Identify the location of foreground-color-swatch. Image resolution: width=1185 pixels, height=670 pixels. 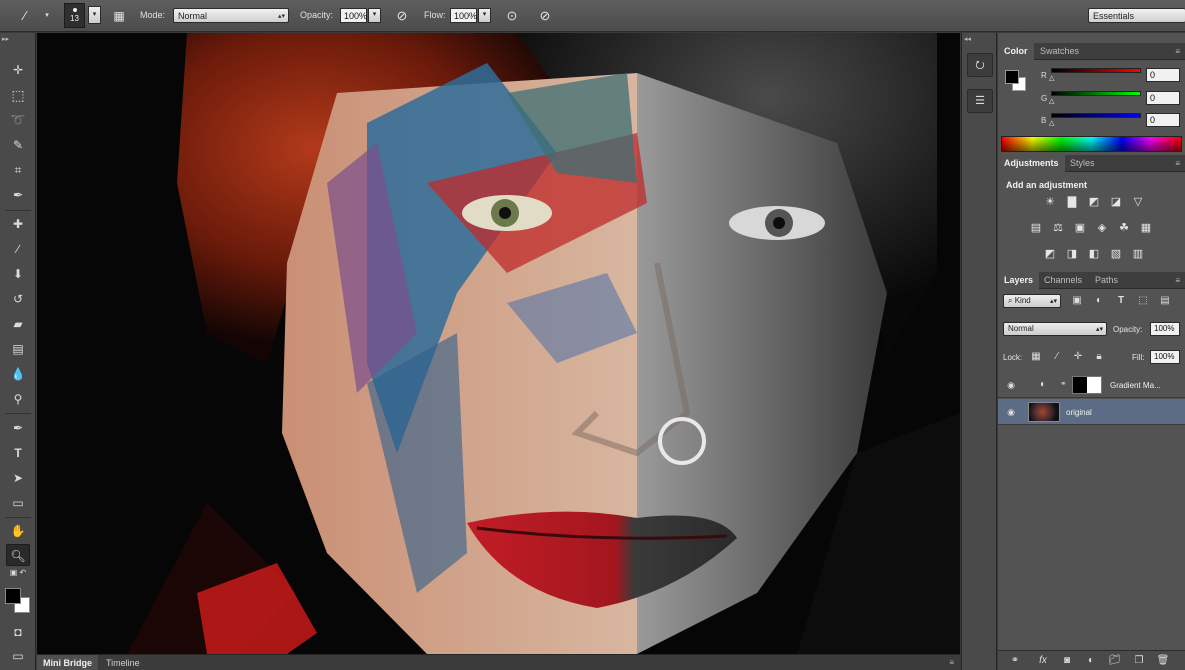
(13, 596).